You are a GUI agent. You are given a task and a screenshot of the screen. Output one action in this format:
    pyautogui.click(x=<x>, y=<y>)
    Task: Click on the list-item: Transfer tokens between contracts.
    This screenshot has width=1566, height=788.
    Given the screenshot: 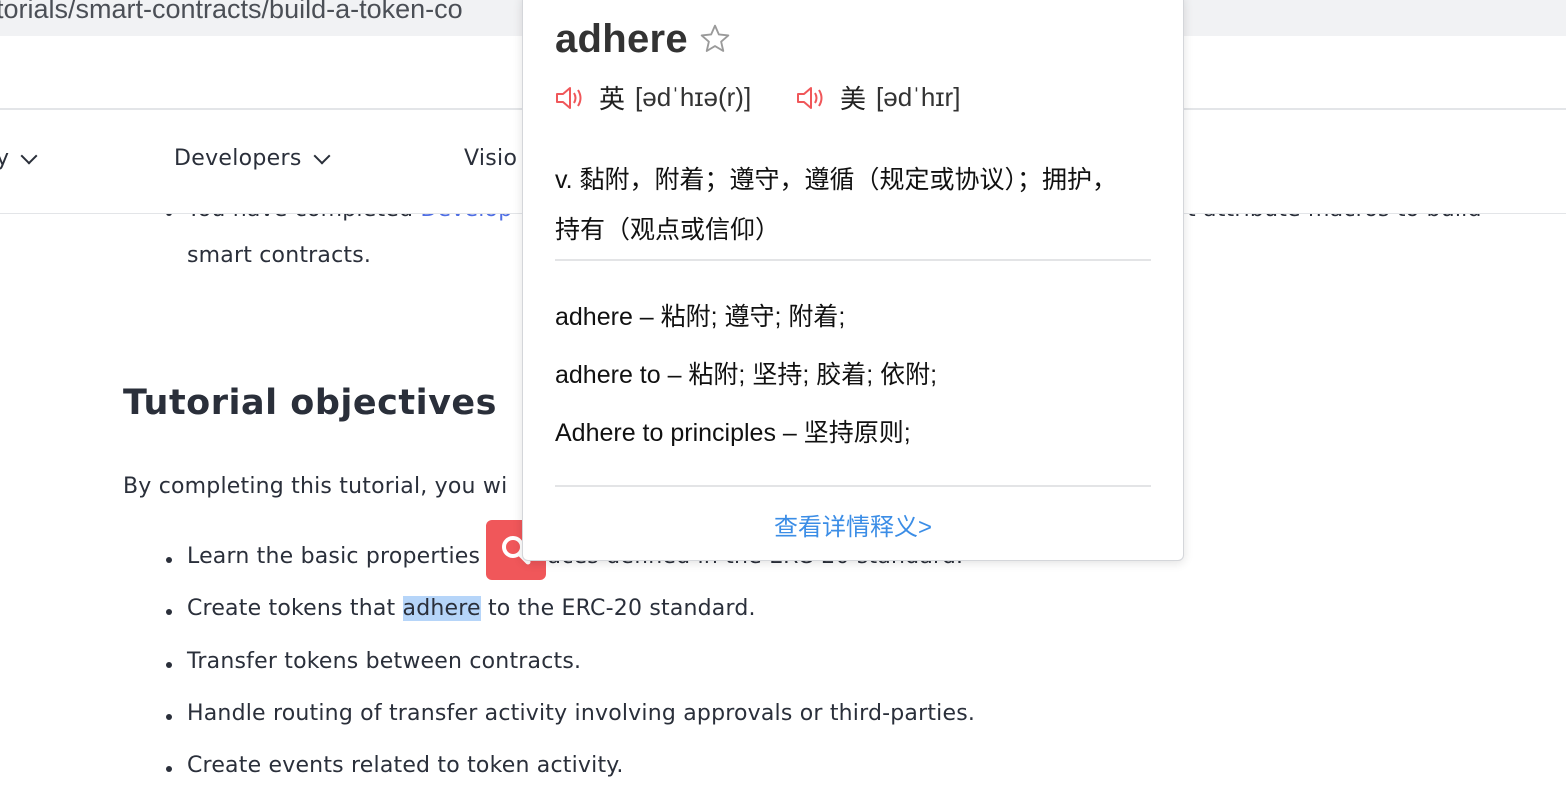 What is the action you would take?
    pyautogui.click(x=373, y=661)
    